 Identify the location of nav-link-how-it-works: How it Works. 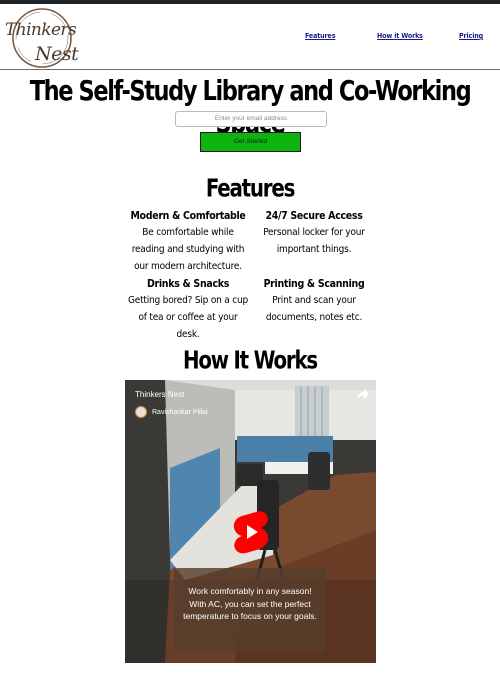
(400, 36).